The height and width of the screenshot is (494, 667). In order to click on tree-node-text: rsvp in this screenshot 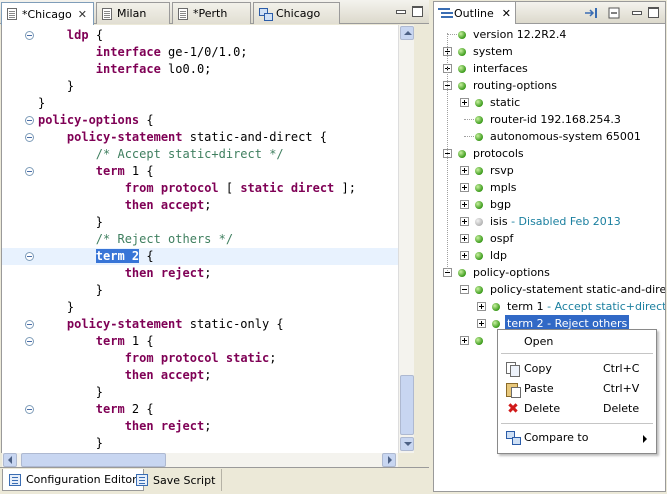, I will do `click(502, 170)`.